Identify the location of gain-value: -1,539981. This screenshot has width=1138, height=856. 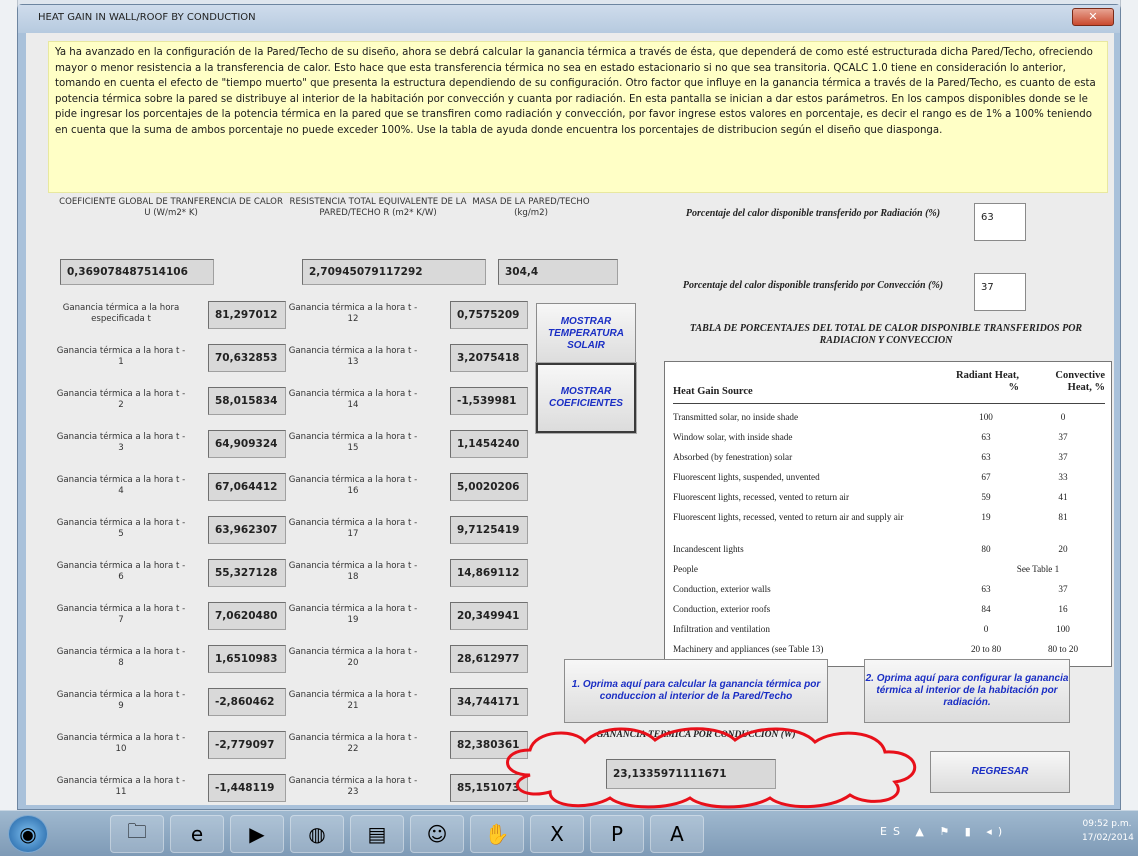
(489, 401).